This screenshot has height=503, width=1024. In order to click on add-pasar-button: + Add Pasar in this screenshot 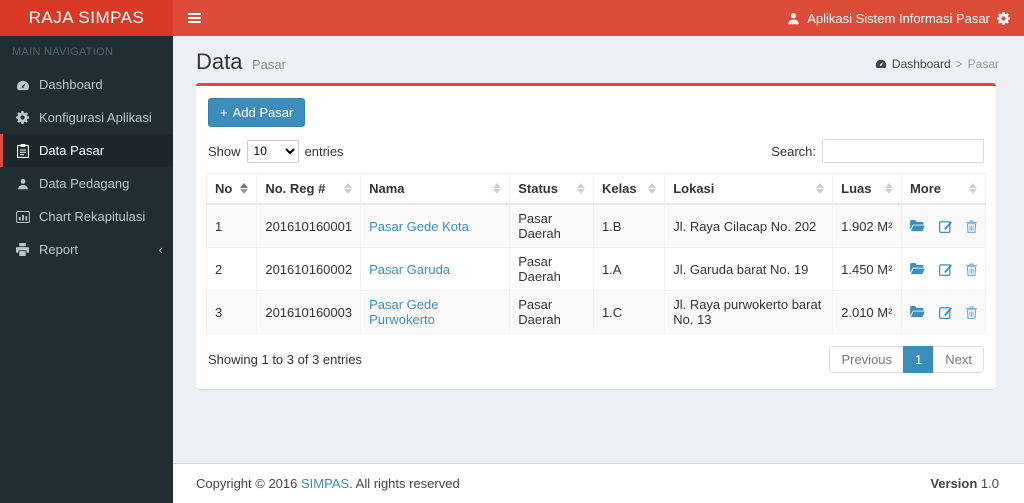, I will do `click(257, 112)`.